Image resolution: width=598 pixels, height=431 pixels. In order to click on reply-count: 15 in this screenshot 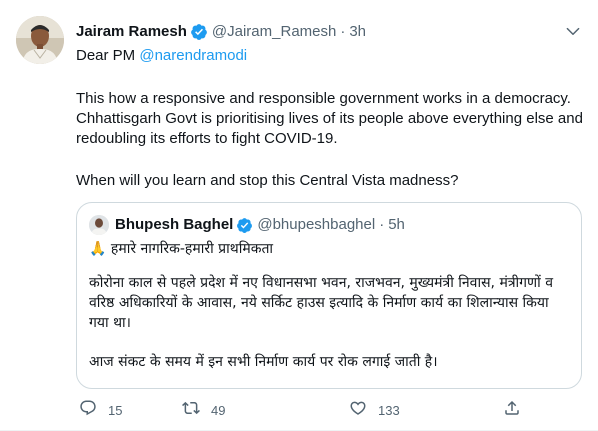, I will do `click(115, 410)`.